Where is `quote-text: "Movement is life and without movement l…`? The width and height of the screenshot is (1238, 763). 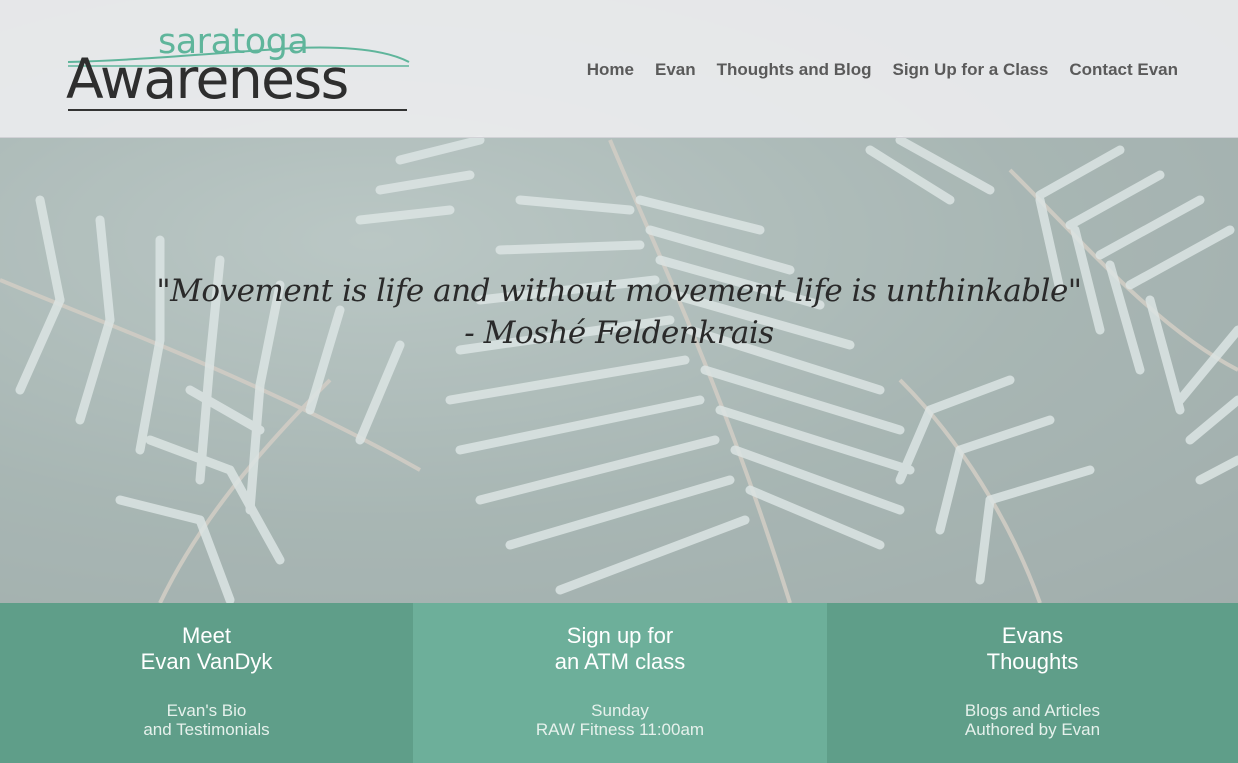 quote-text: "Movement is life and without movement l… is located at coordinates (619, 291).